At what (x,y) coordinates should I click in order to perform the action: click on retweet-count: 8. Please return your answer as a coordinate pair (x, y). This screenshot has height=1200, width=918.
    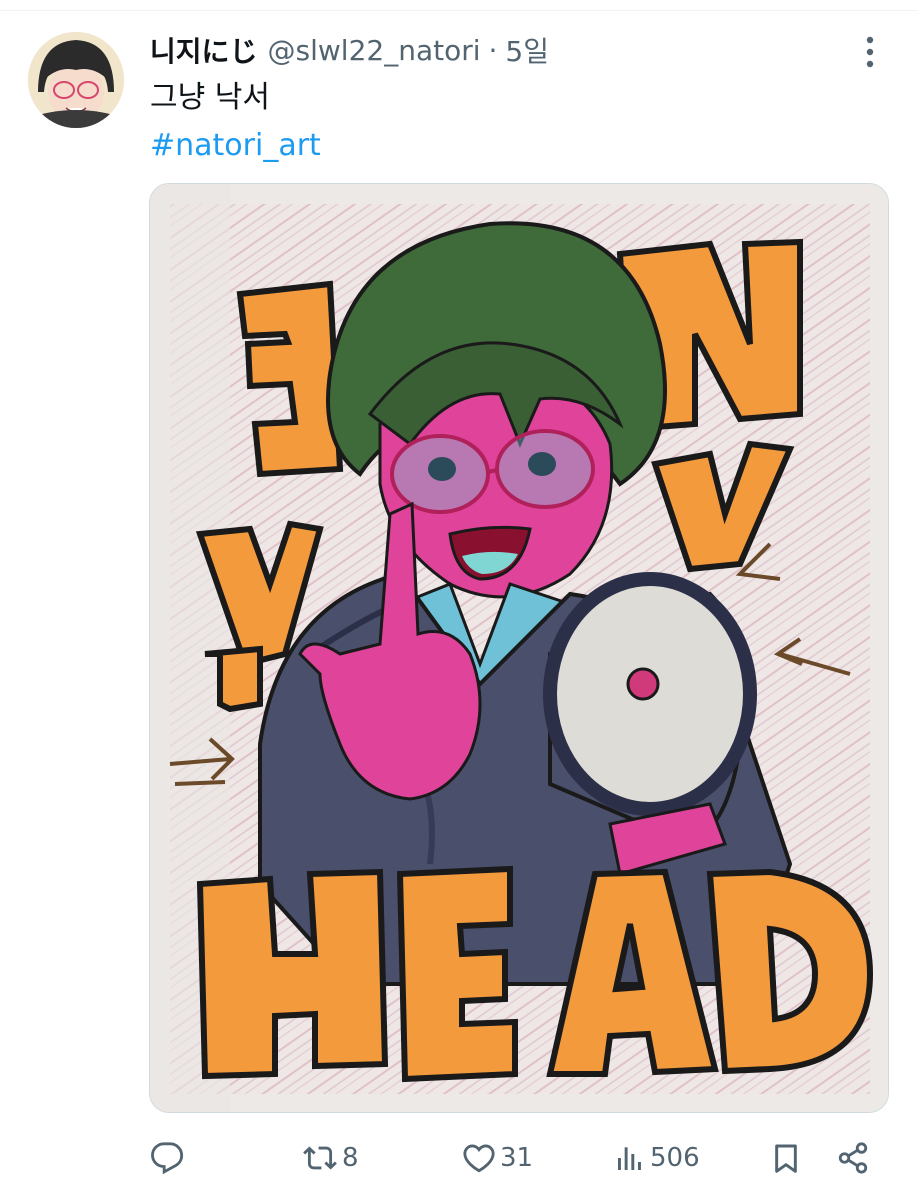
    Looking at the image, I should click on (350, 1158).